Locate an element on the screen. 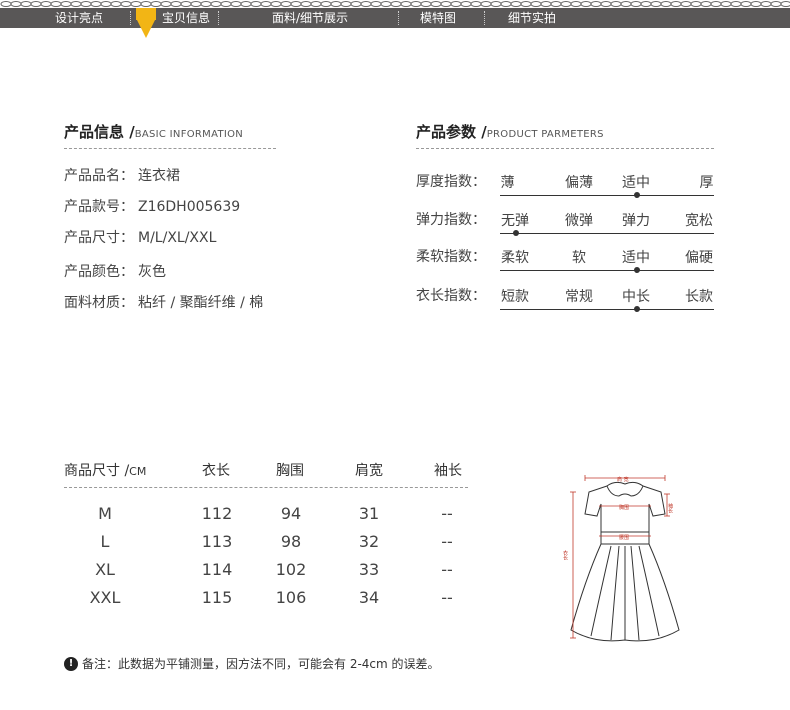  product-params-subtitle: PRODUCT PARMETERS is located at coordinates (545, 134).